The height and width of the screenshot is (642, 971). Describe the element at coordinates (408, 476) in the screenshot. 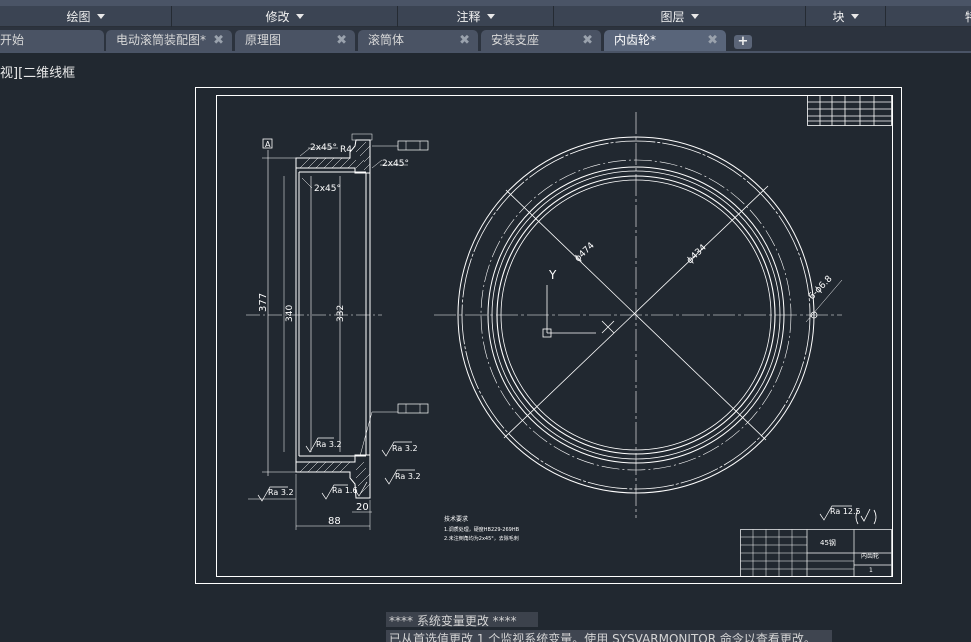

I see `roughness-c: Ra 3.2` at that location.